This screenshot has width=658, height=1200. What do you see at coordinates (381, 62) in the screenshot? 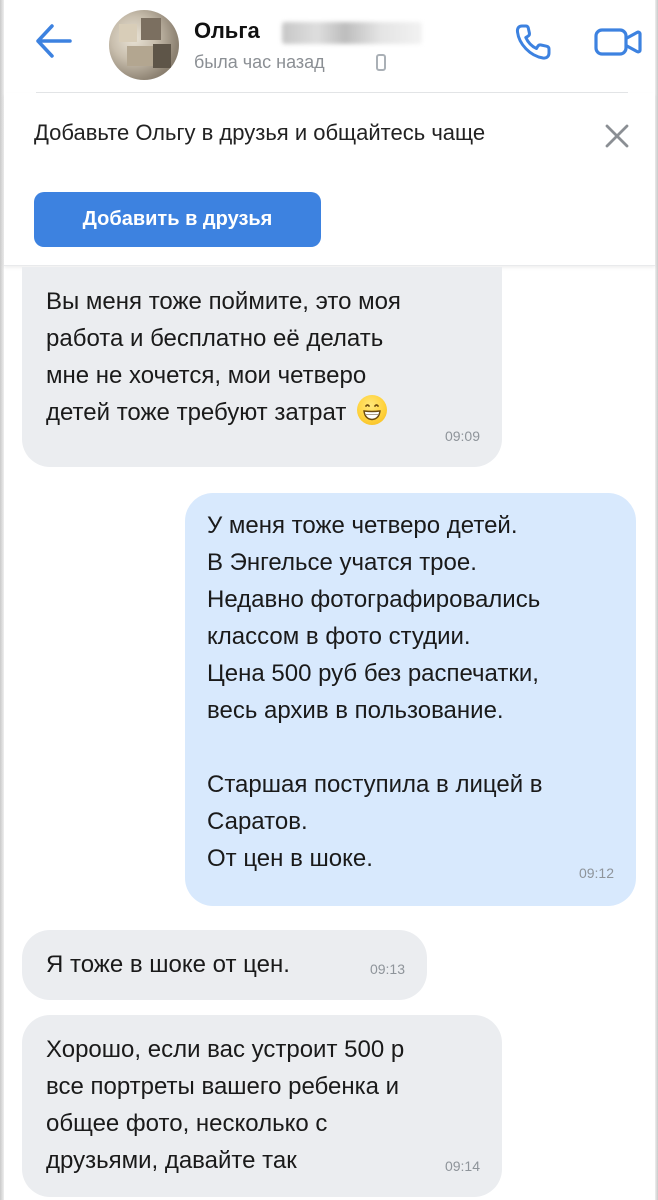
I see `mobile-device-icon` at bounding box center [381, 62].